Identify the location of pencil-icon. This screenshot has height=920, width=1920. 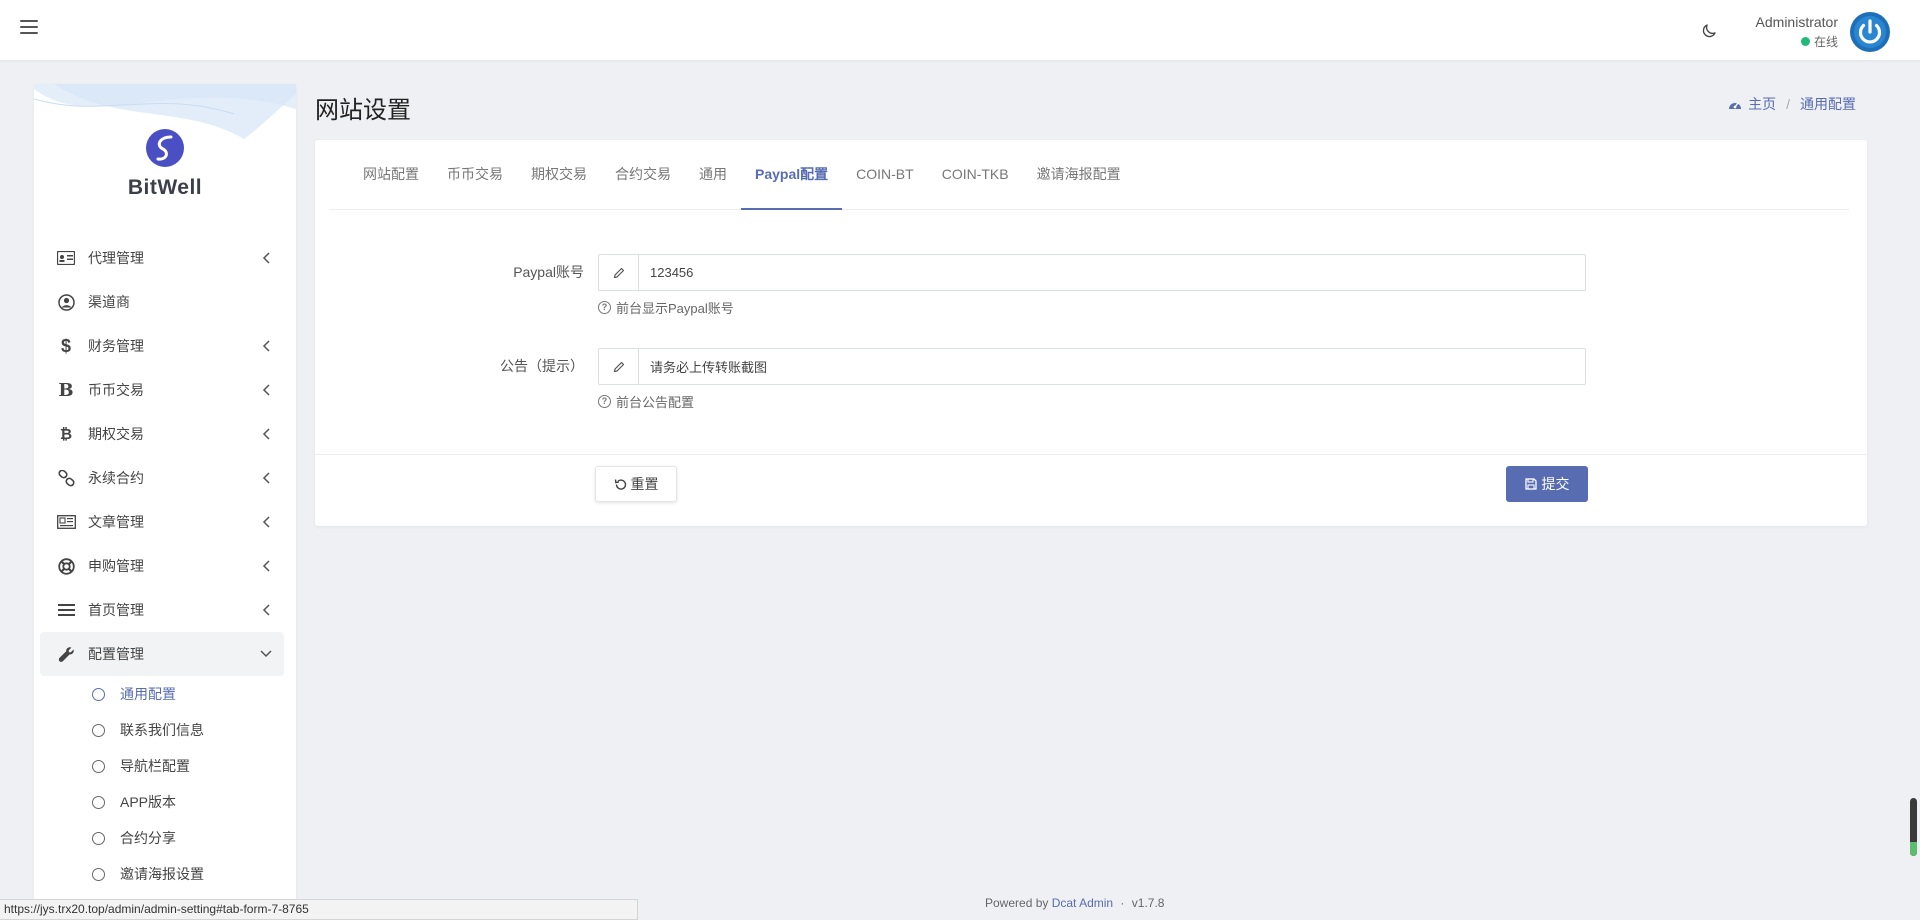
(619, 366).